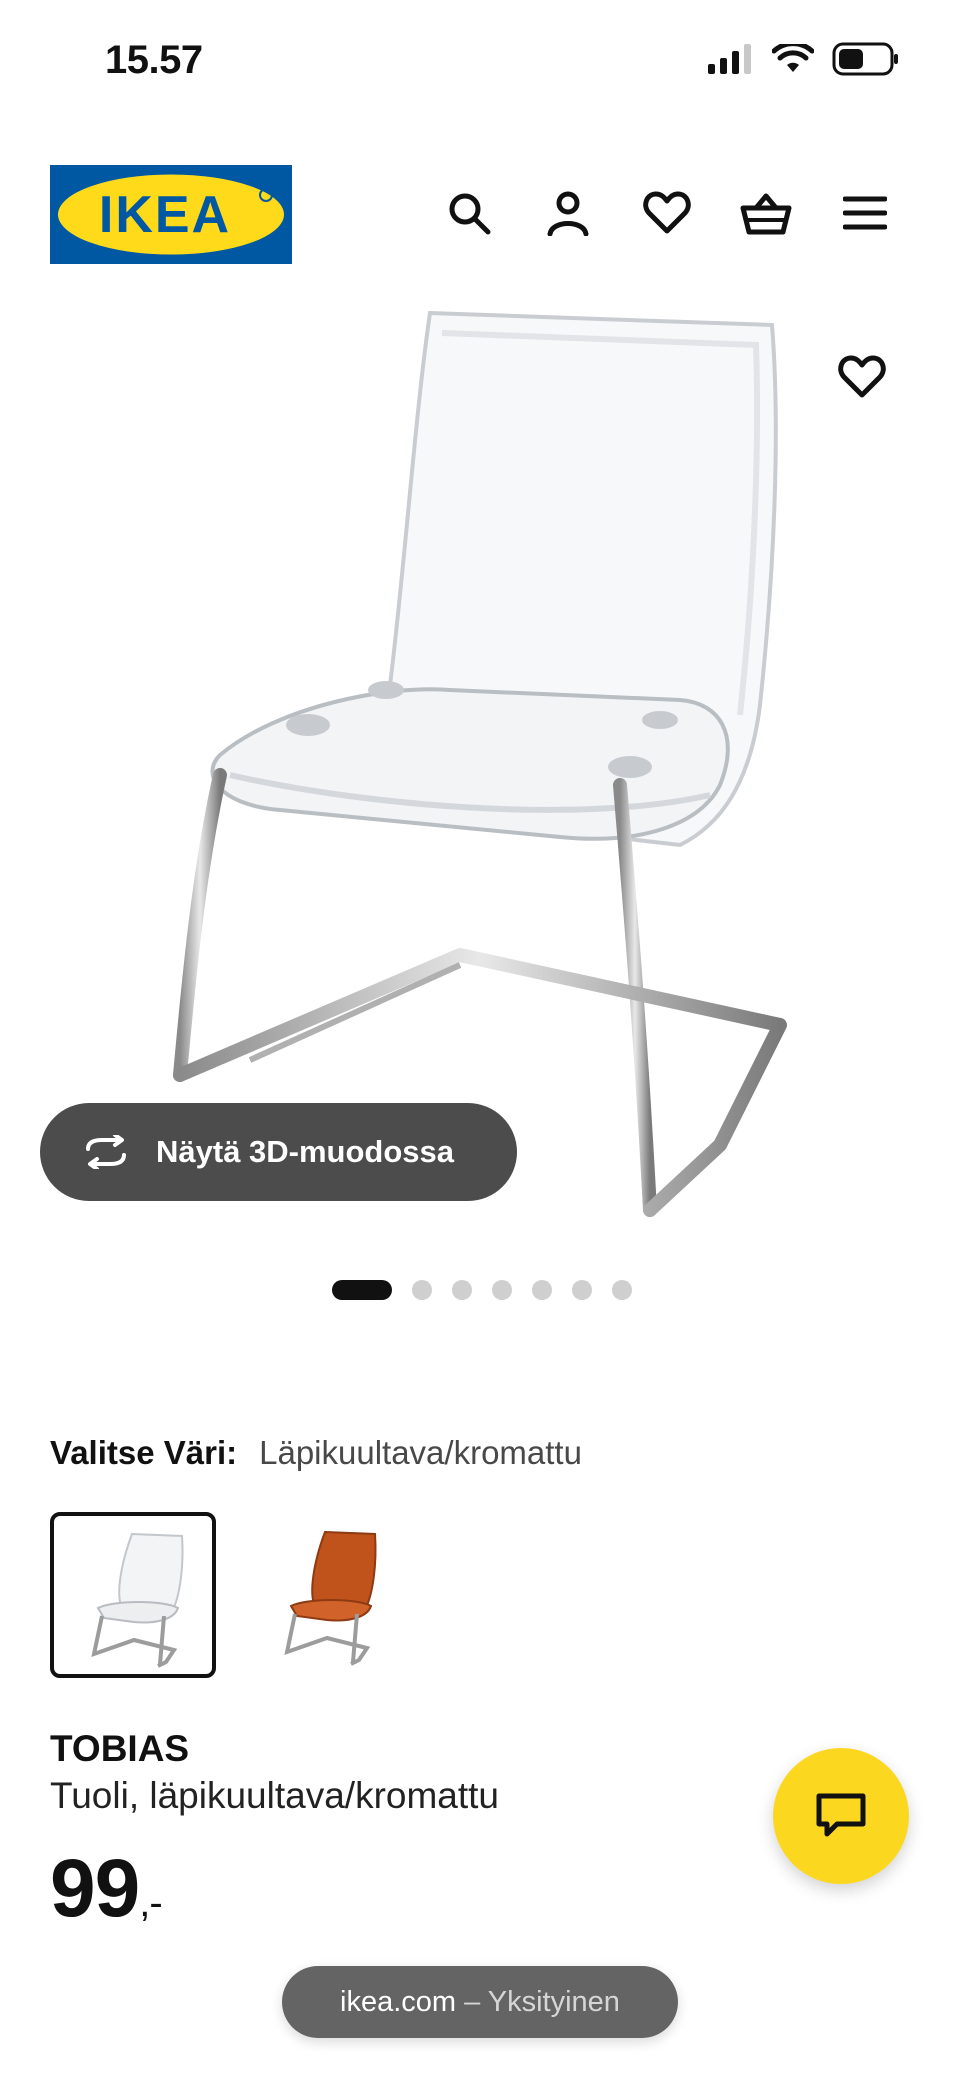  What do you see at coordinates (542, 2001) in the screenshot?
I see `private-mode-label: – Yksityinen` at bounding box center [542, 2001].